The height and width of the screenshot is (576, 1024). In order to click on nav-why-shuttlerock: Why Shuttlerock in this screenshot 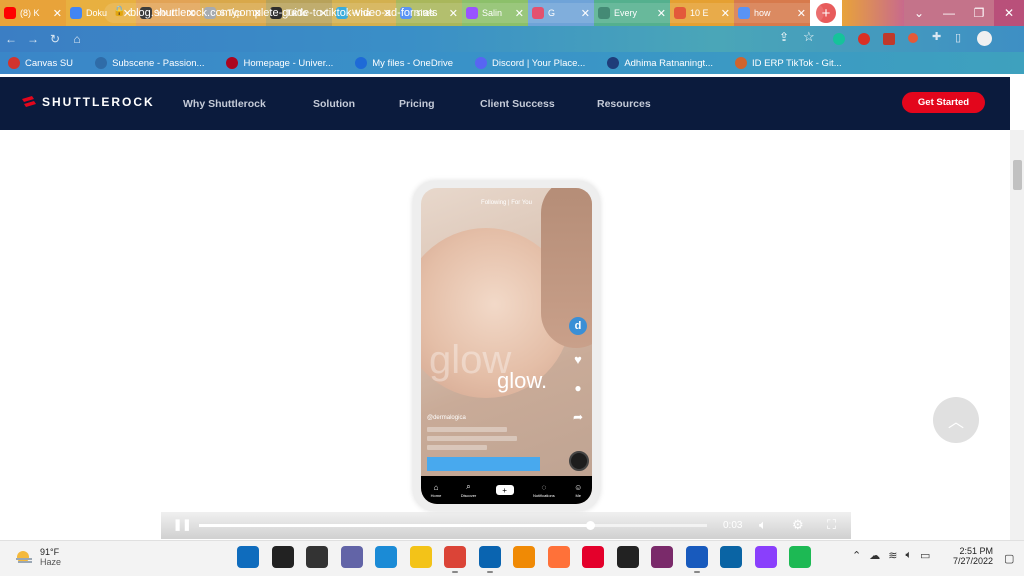, I will do `click(224, 104)`.